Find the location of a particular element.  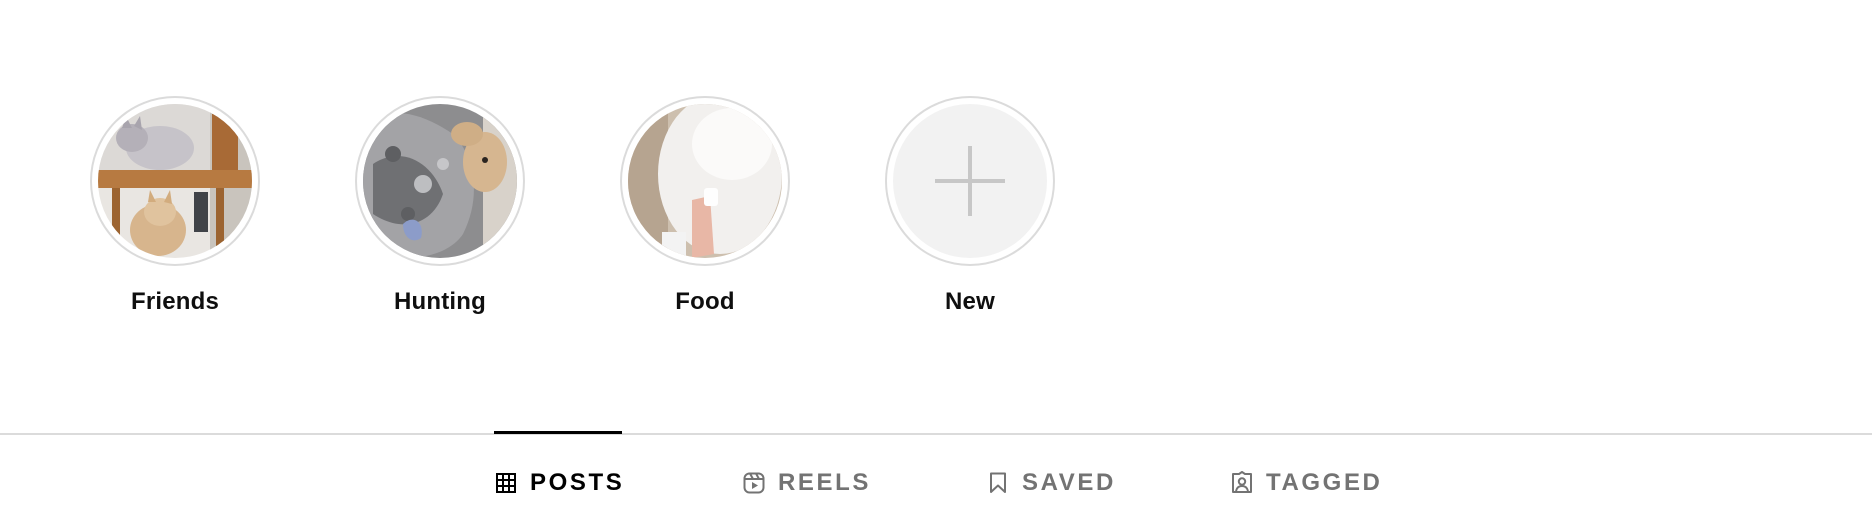

tab-reels: REELS is located at coordinates (806, 482).